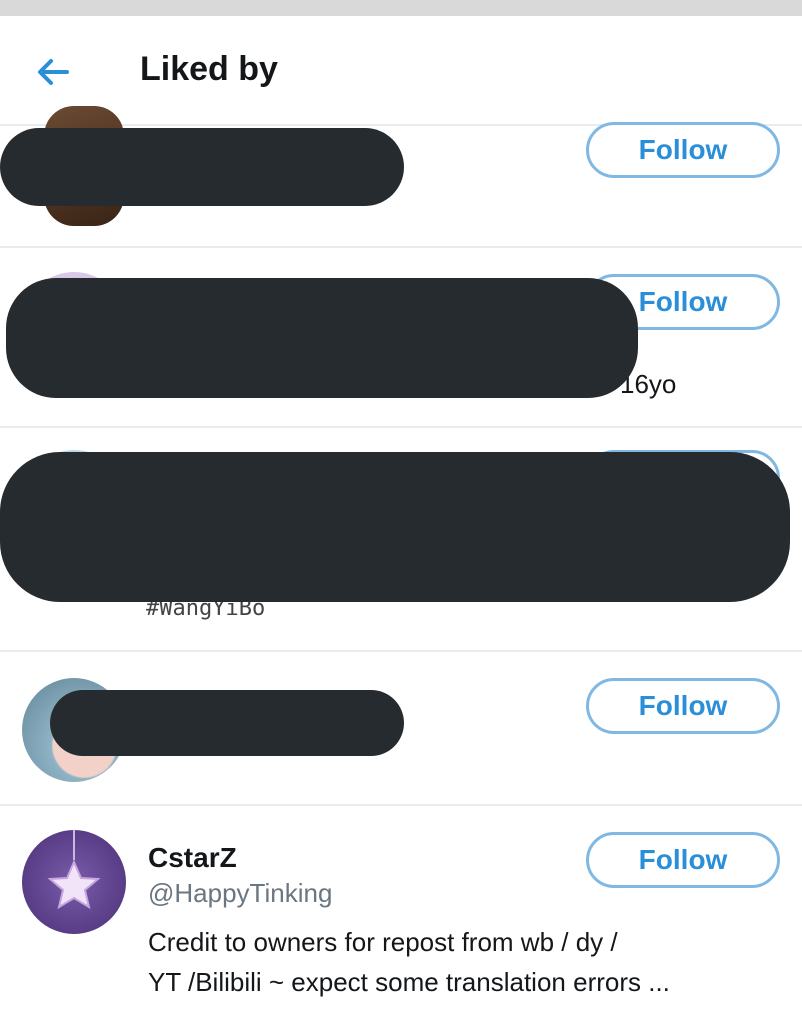 This screenshot has width=802, height=1024. I want to click on user-row: Follow, so click(401, 177).